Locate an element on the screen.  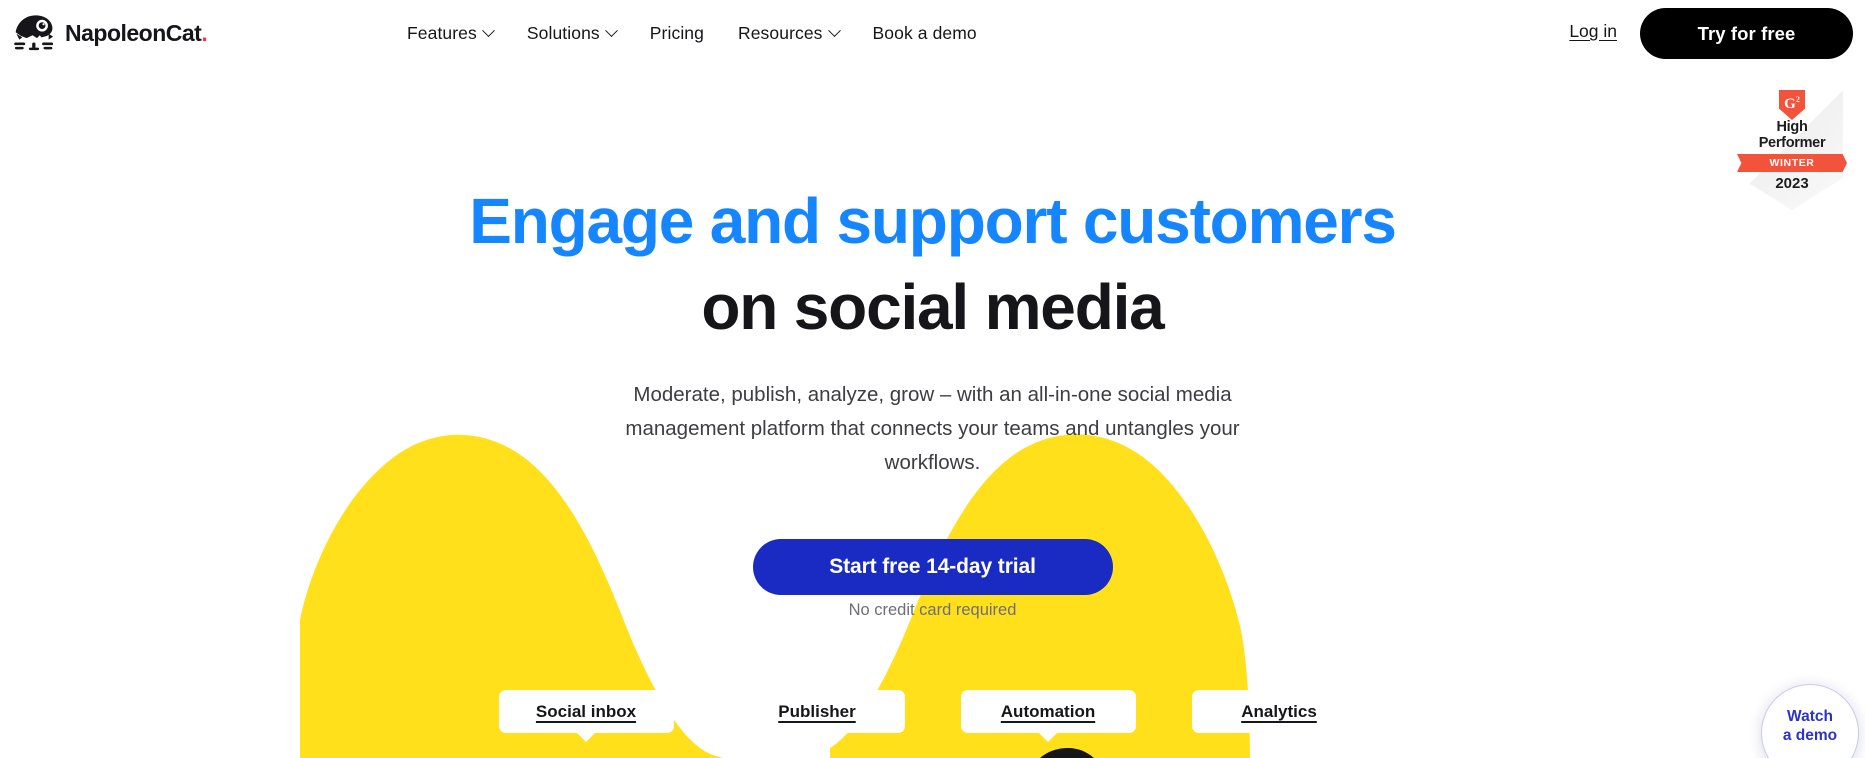
nav-label: Solutions is located at coordinates (563, 32).